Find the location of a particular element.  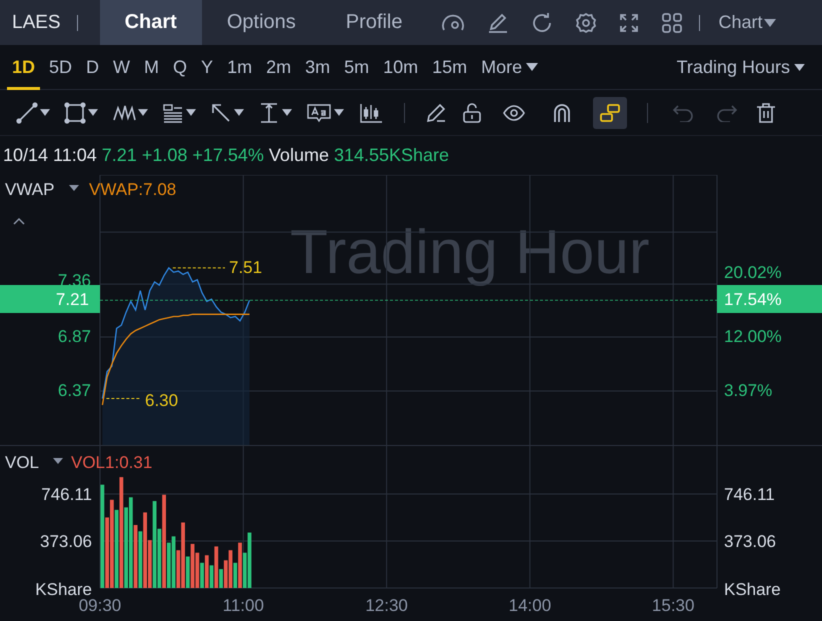

toolbar-toggle is located at coordinates (610, 112).